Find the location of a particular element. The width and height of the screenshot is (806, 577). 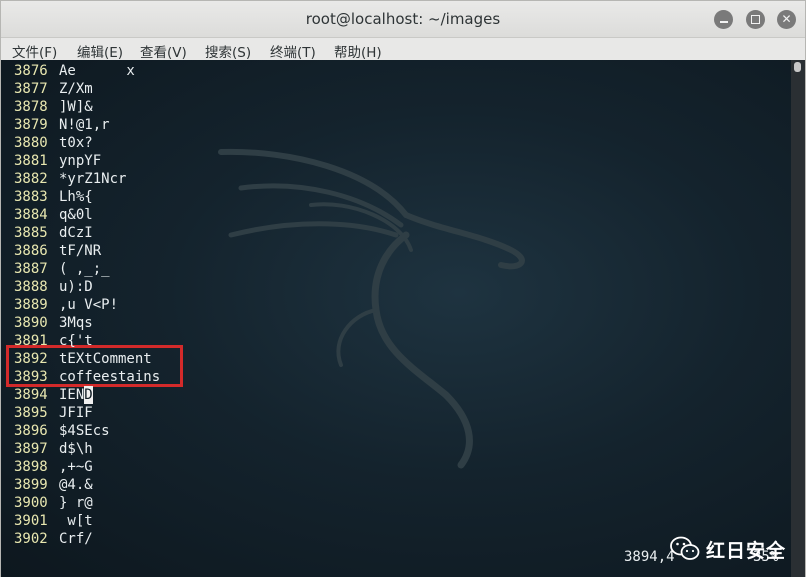

line-content: t0x? is located at coordinates (76, 143).